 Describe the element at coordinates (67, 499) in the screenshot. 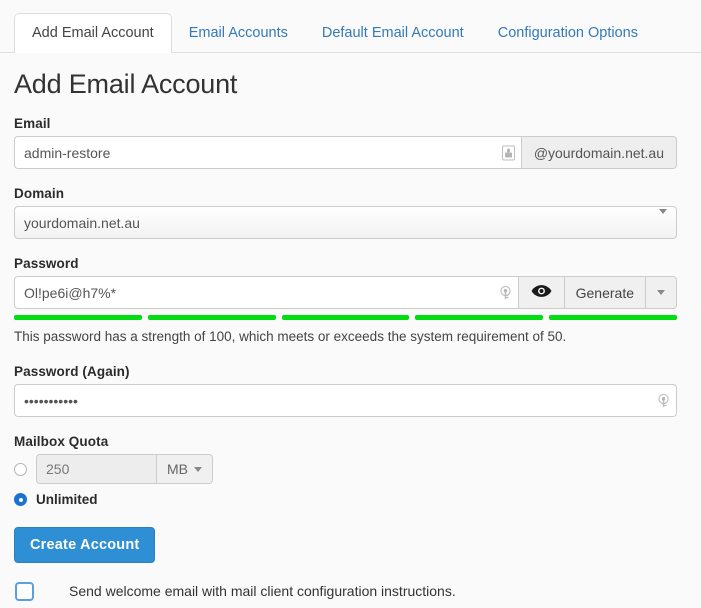

I see `quota-unlimited-label: Unlimited` at that location.